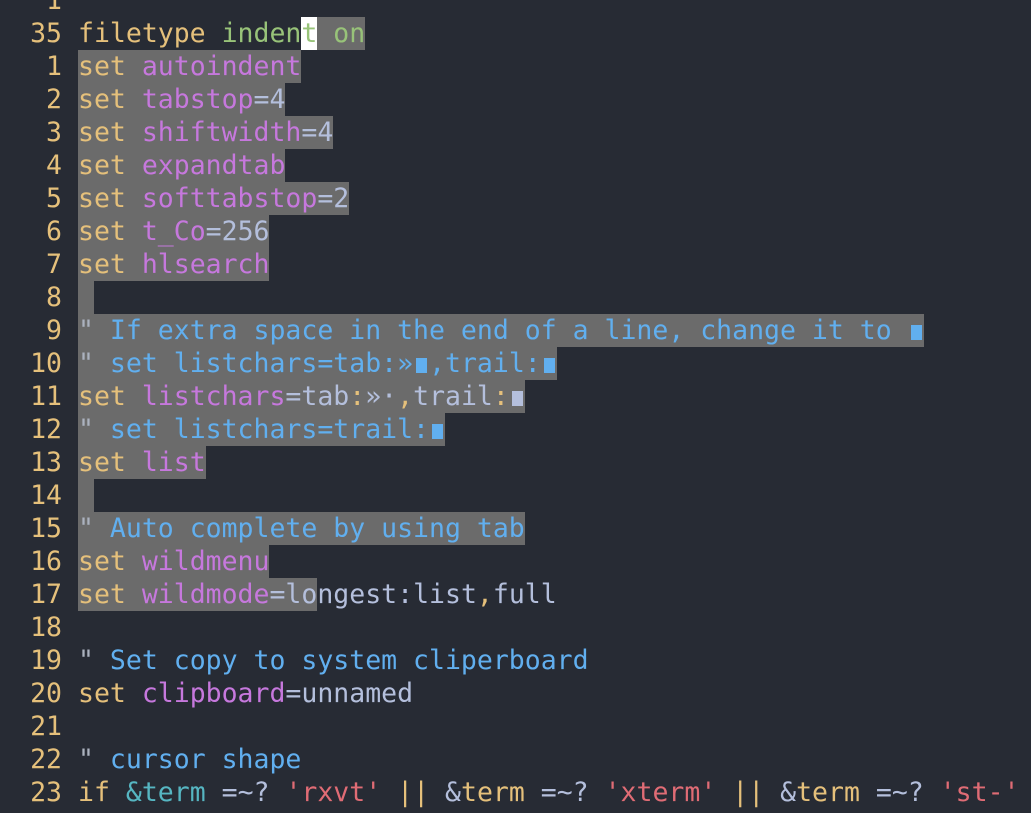  Describe the element at coordinates (173, 462) in the screenshot. I see `code-token: list` at that location.